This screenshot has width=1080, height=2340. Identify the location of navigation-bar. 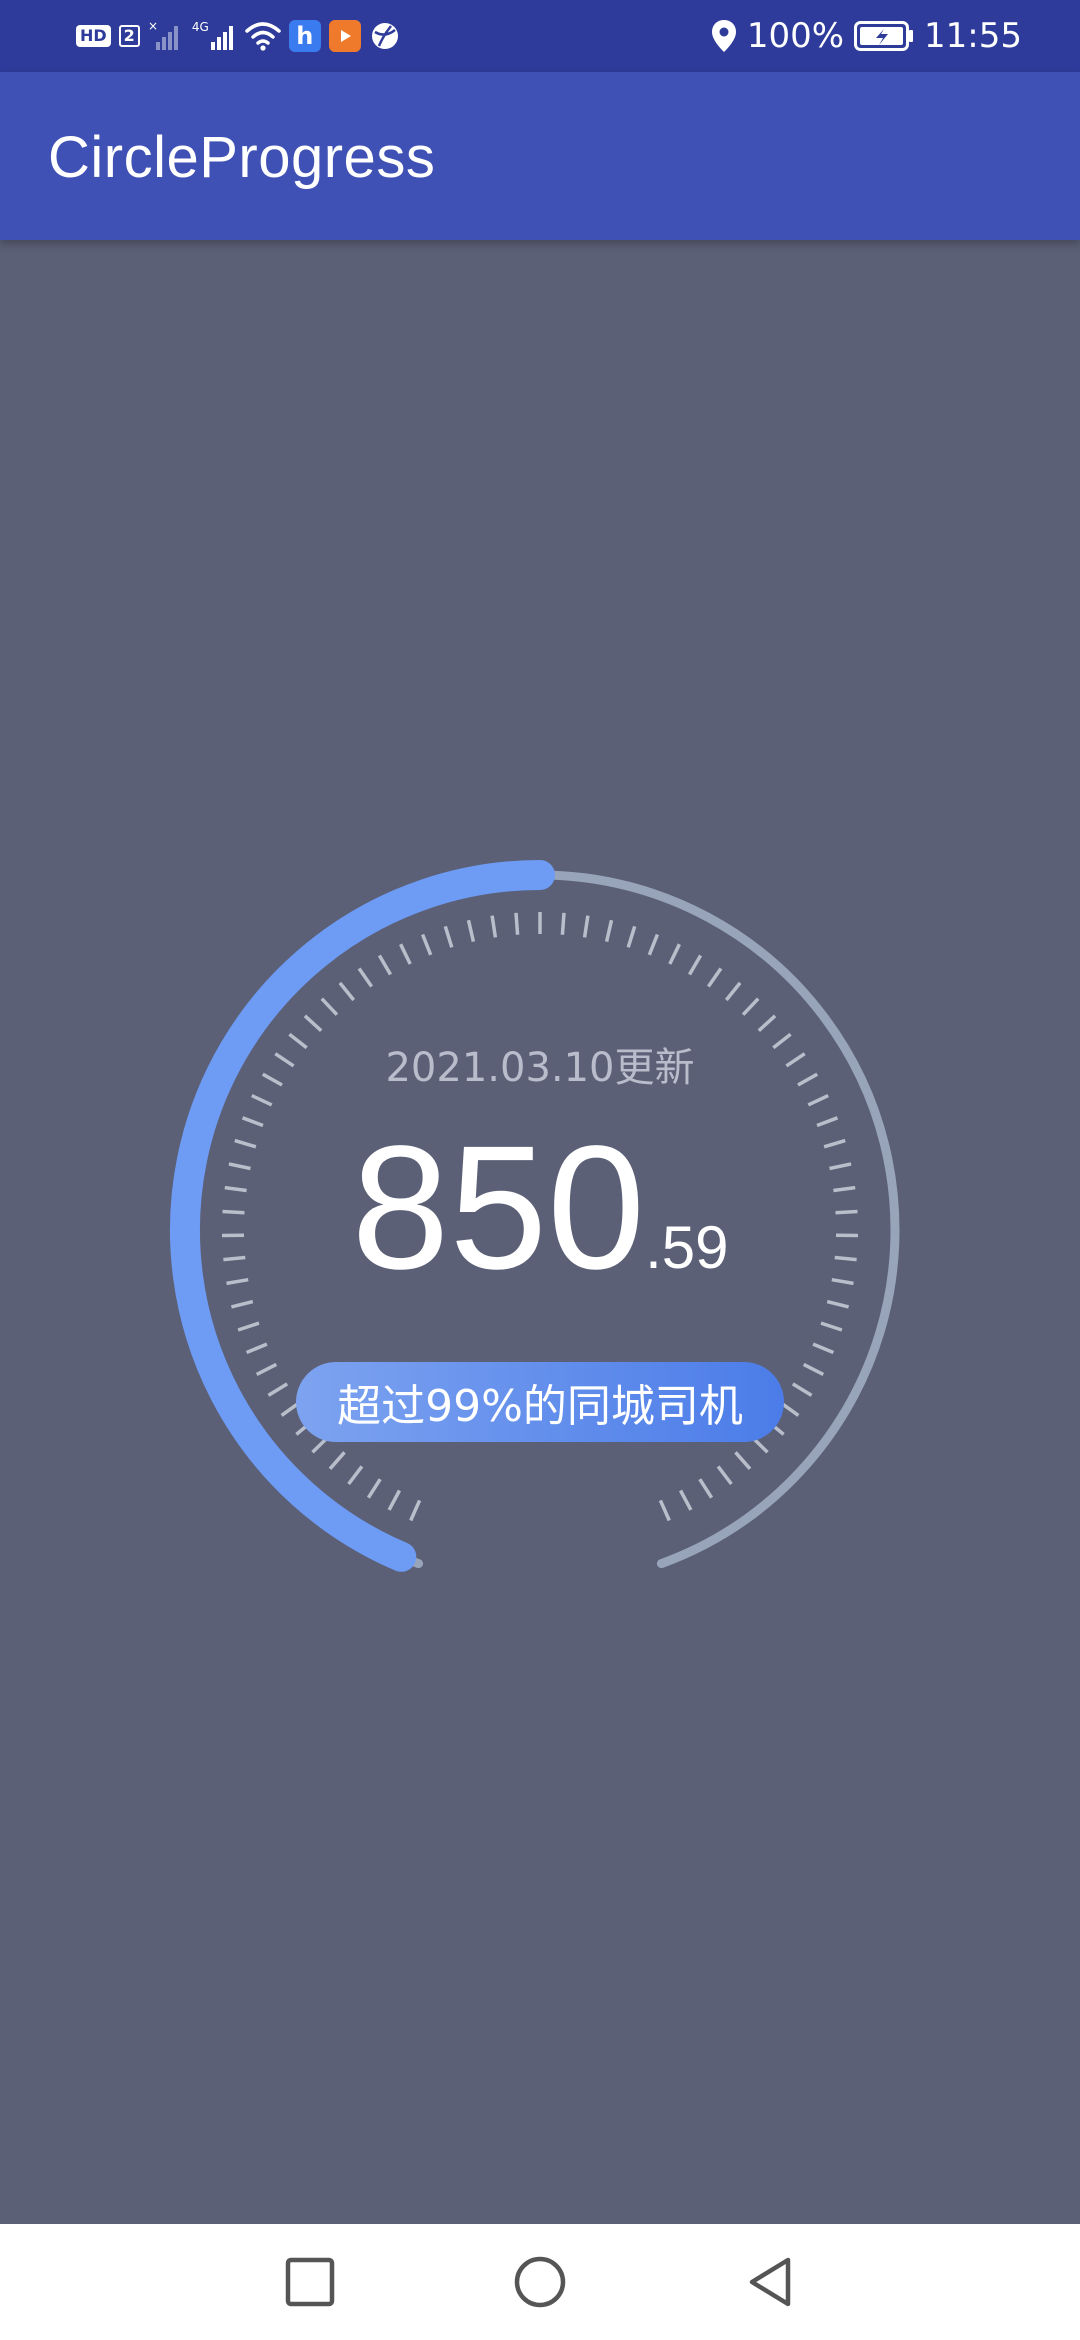
(540, 2282).